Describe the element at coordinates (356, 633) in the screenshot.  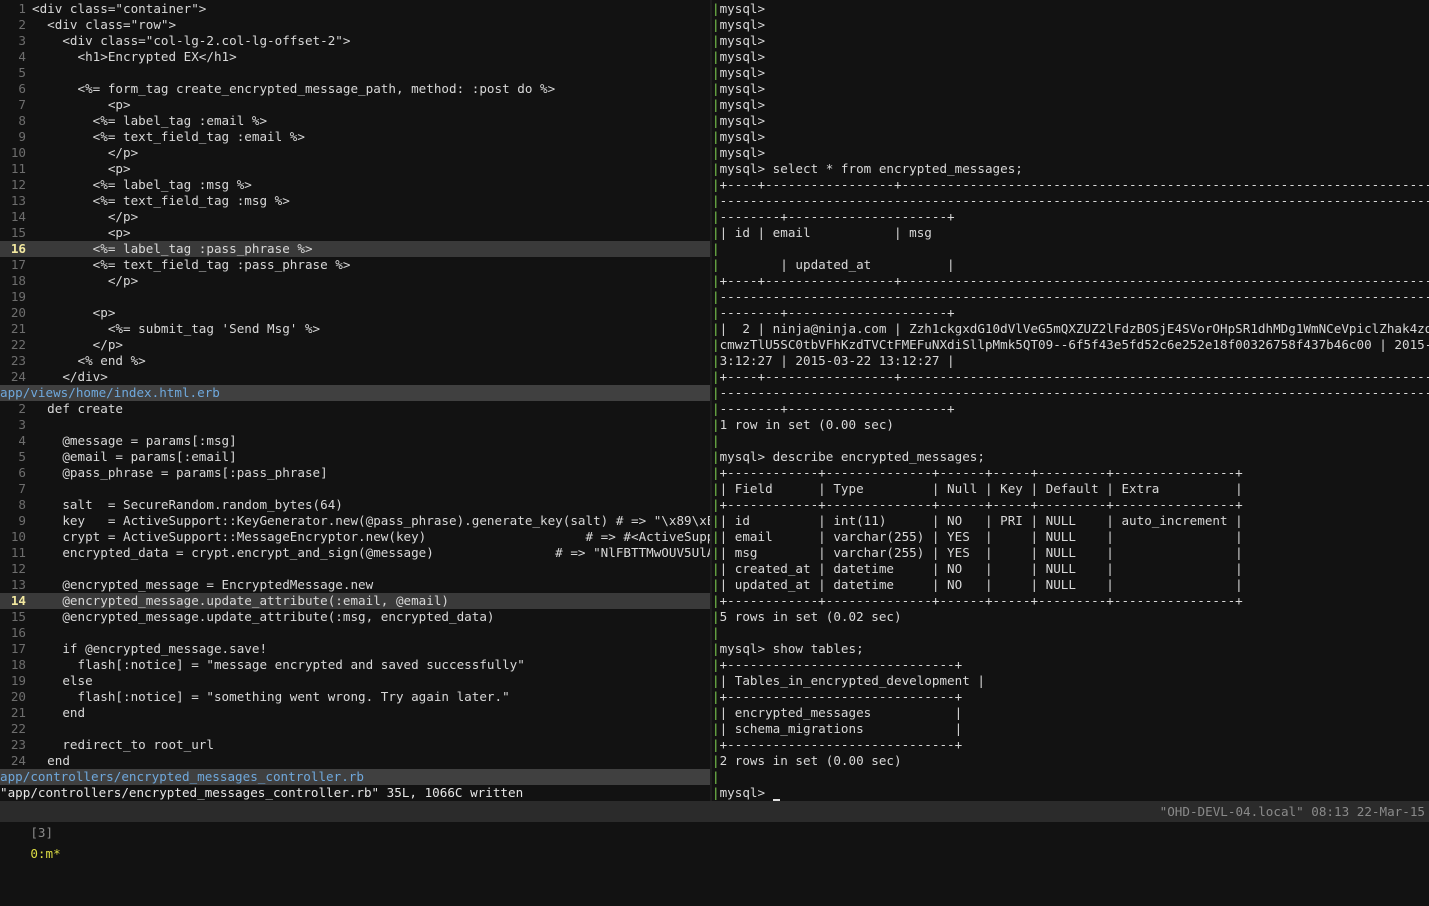
I see `code-line: 16` at that location.